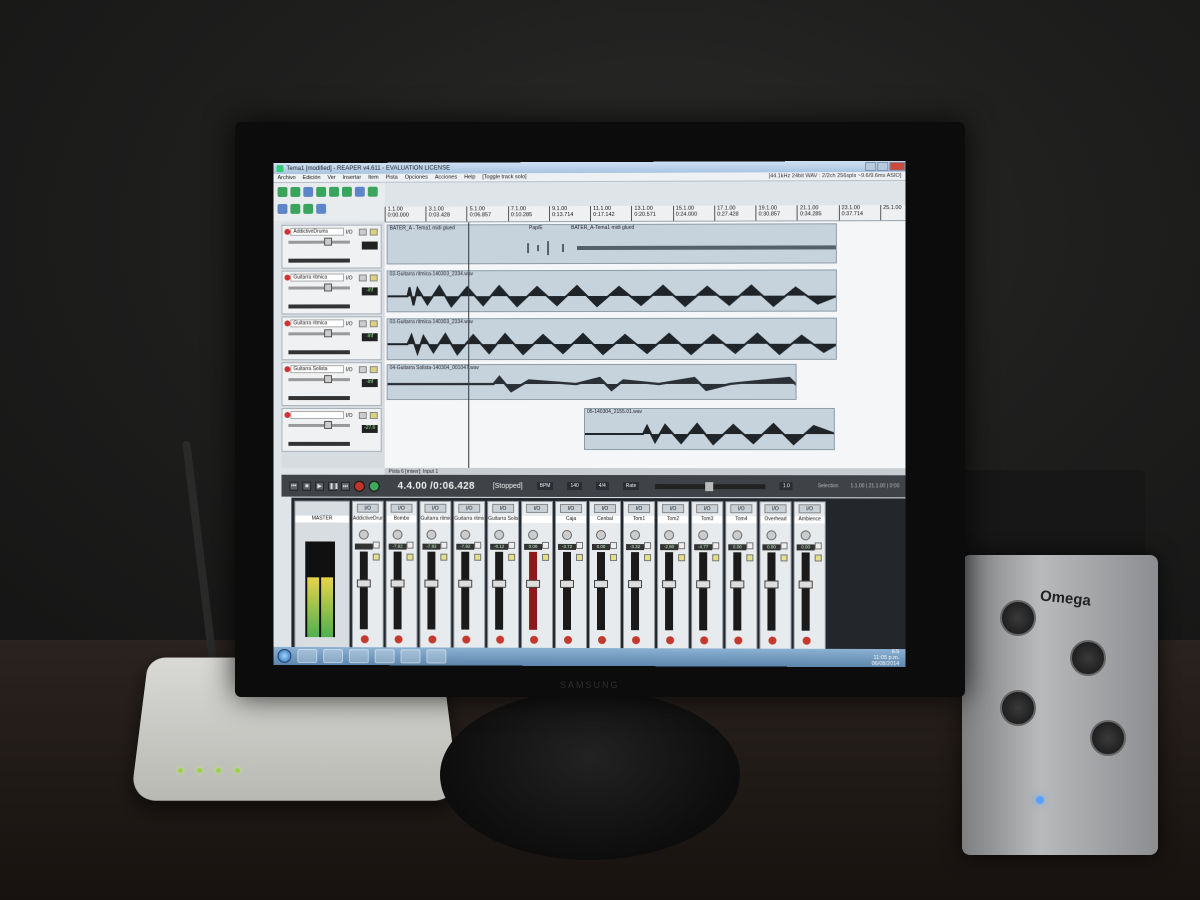 The image size is (1200, 900). I want to click on menu-item: Pista, so click(392, 178).